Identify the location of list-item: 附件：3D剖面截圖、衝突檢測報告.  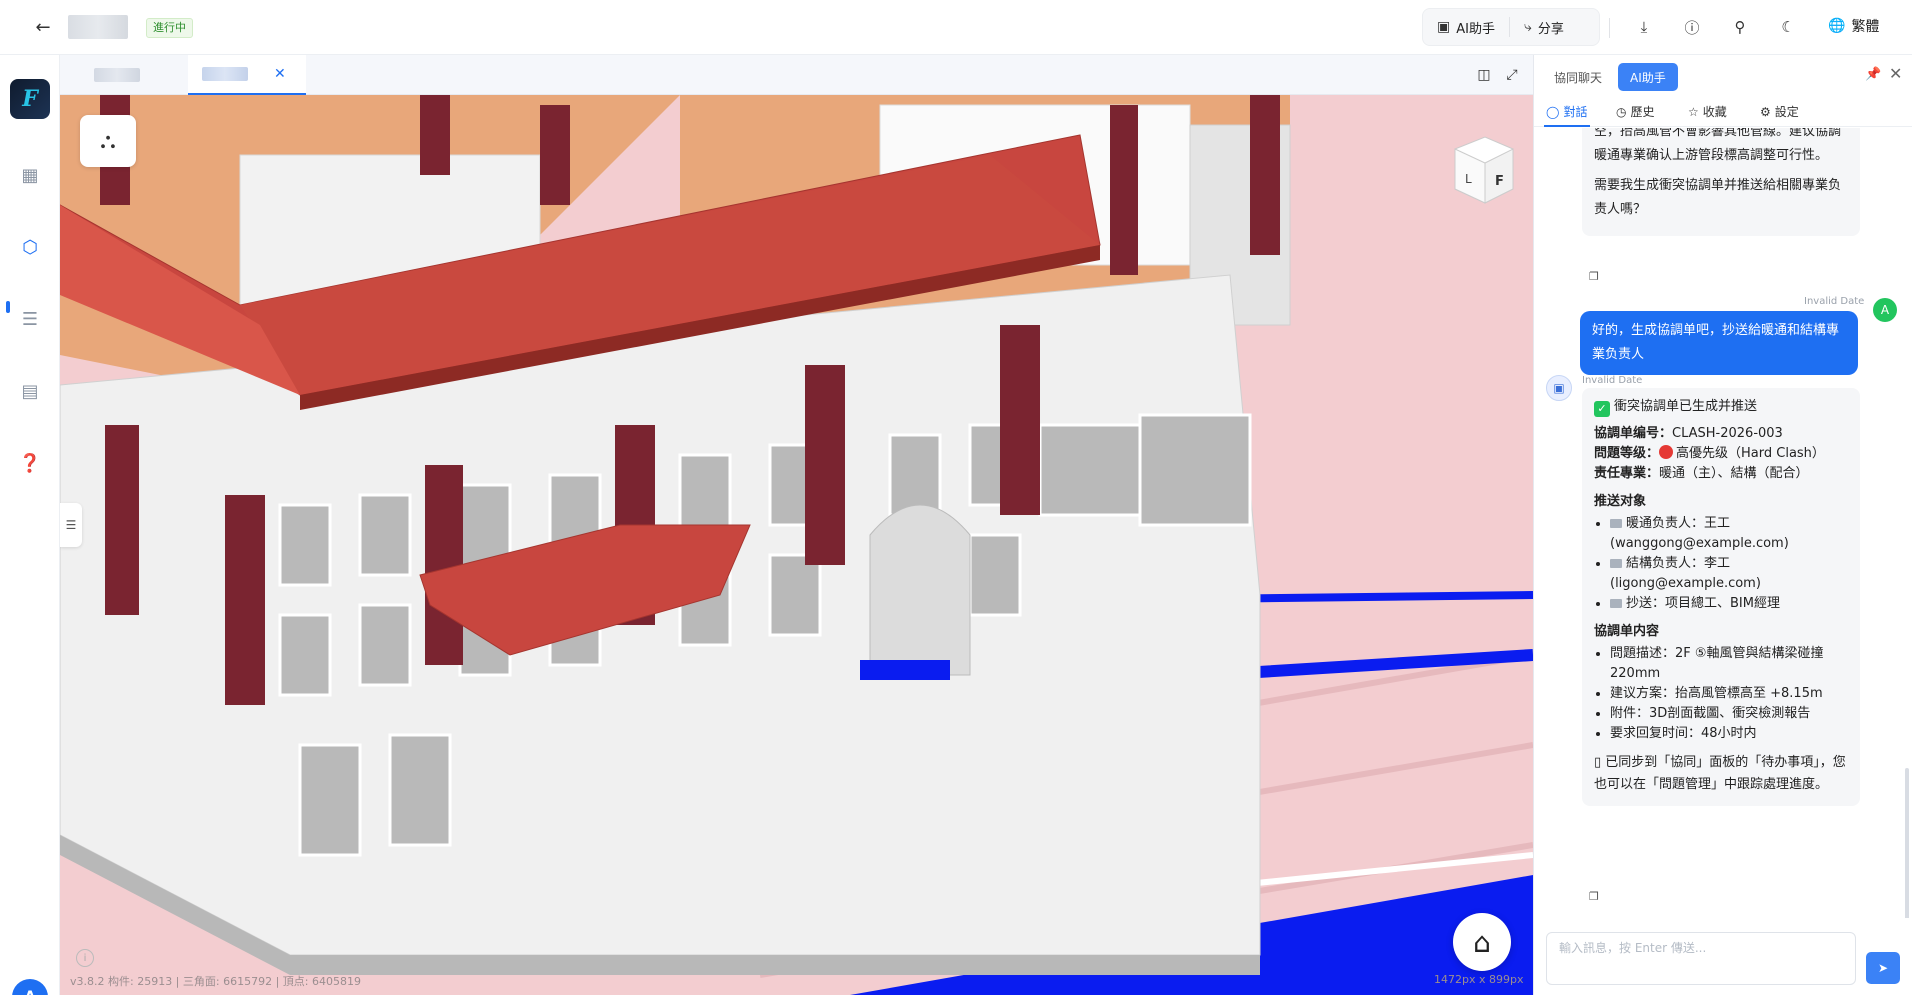
(1729, 714).